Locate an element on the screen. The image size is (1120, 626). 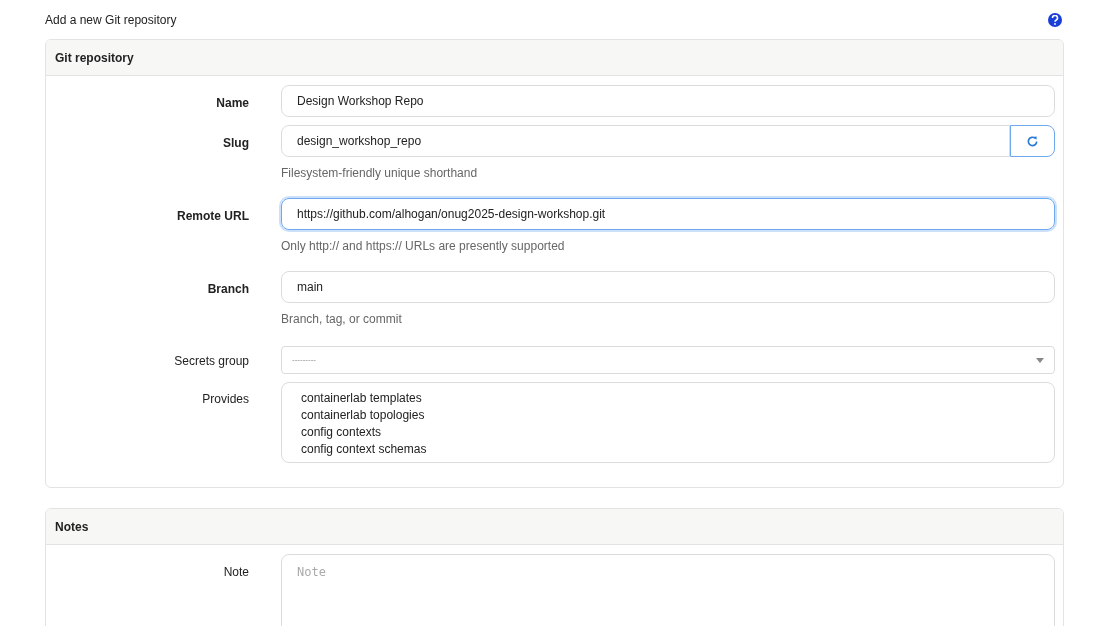
help-text: Branch, tag, or commit is located at coordinates (342, 319).